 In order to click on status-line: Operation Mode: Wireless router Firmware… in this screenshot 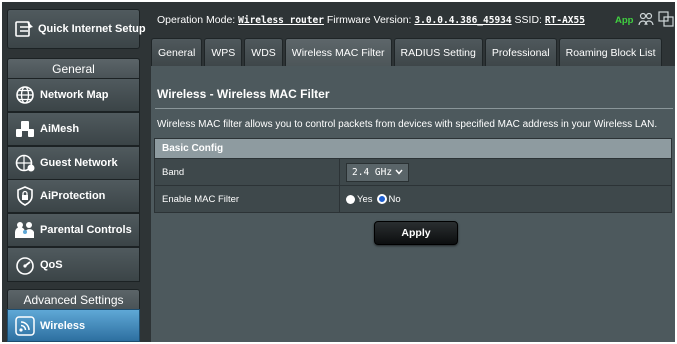, I will do `click(371, 20)`.